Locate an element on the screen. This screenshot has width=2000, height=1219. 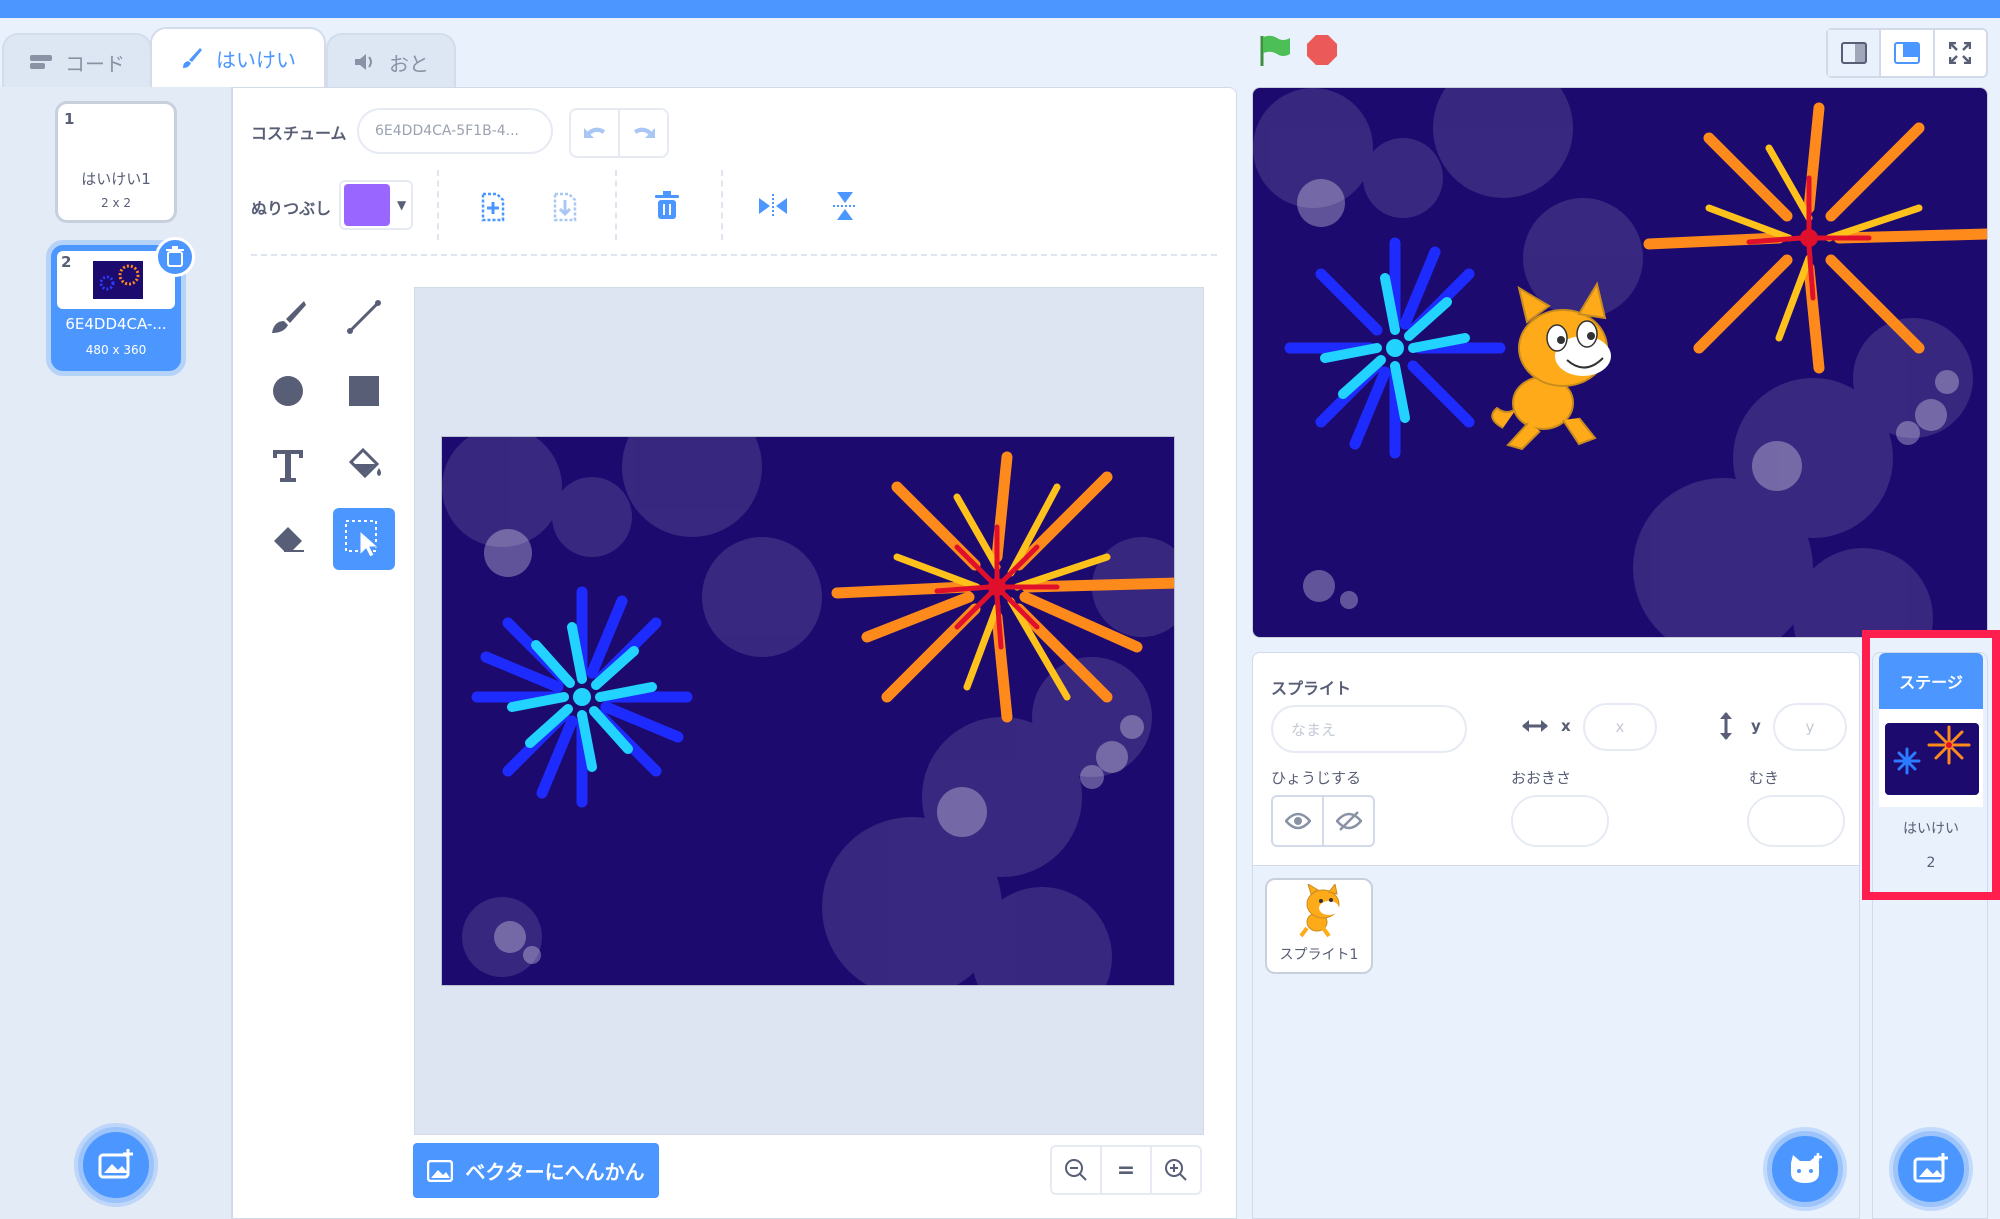
undo-redo-group is located at coordinates (619, 133).